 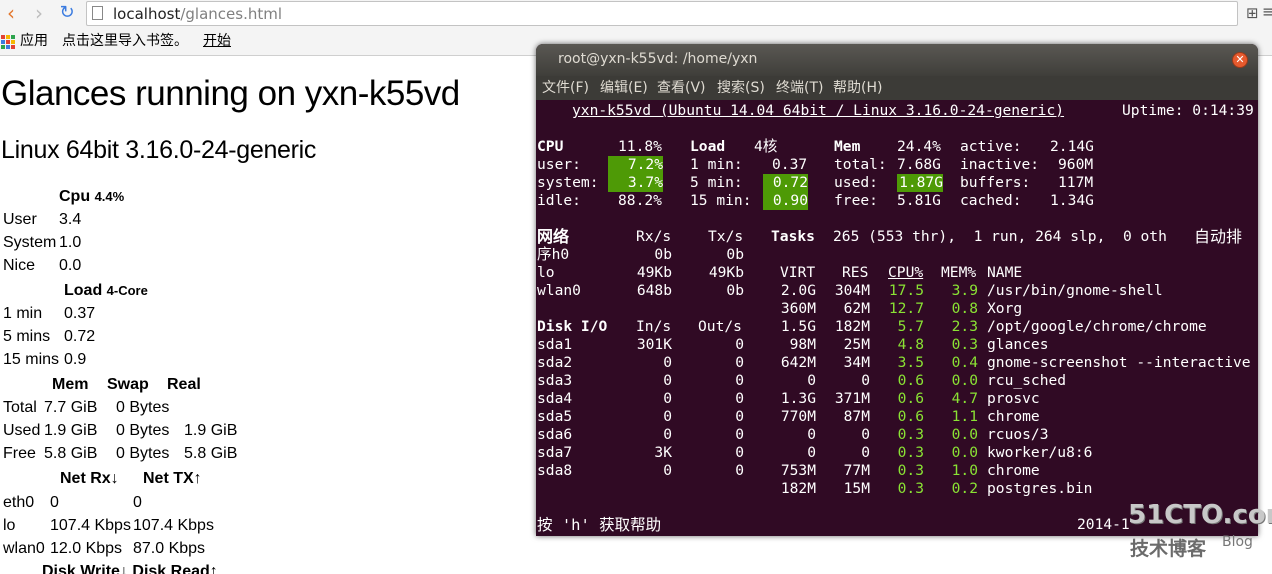 What do you see at coordinates (964, 416) in the screenshot?
I see `proc-mem: 1.1` at bounding box center [964, 416].